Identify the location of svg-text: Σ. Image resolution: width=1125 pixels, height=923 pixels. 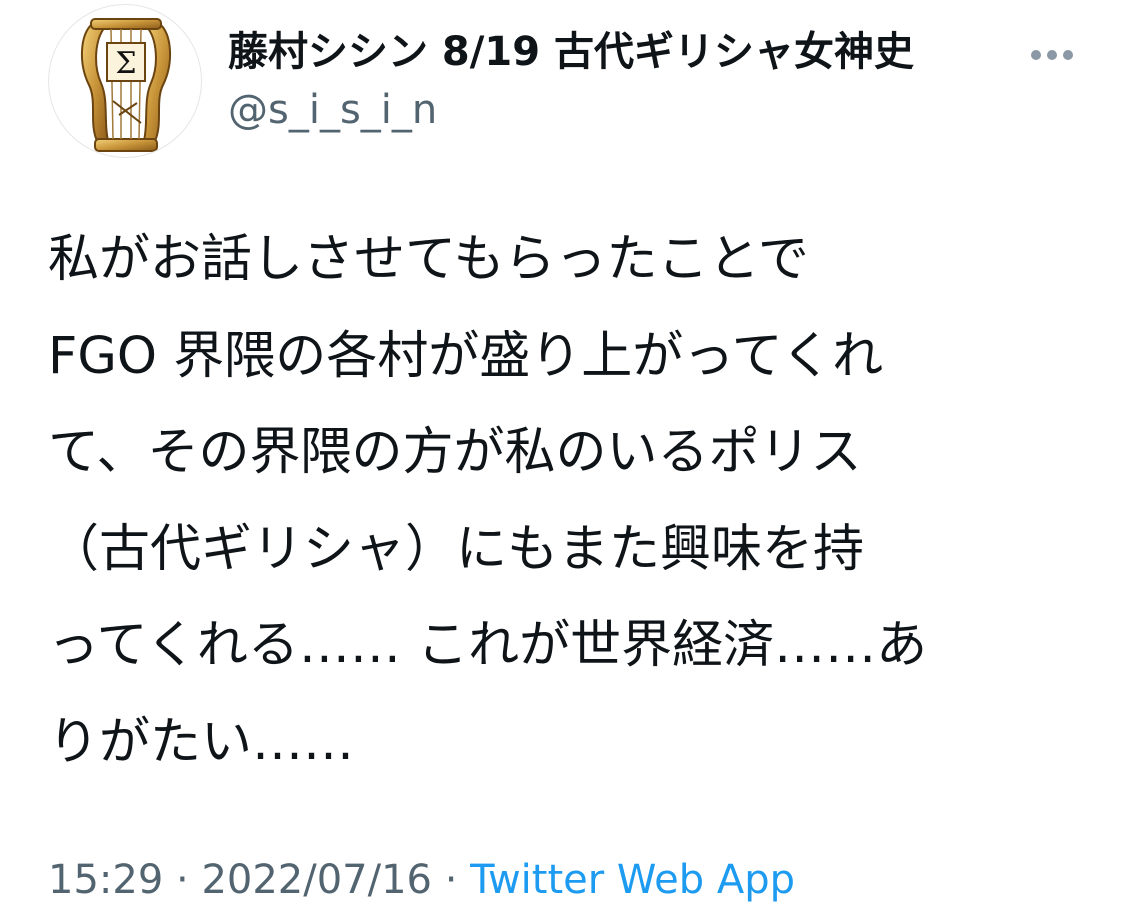
(125, 63).